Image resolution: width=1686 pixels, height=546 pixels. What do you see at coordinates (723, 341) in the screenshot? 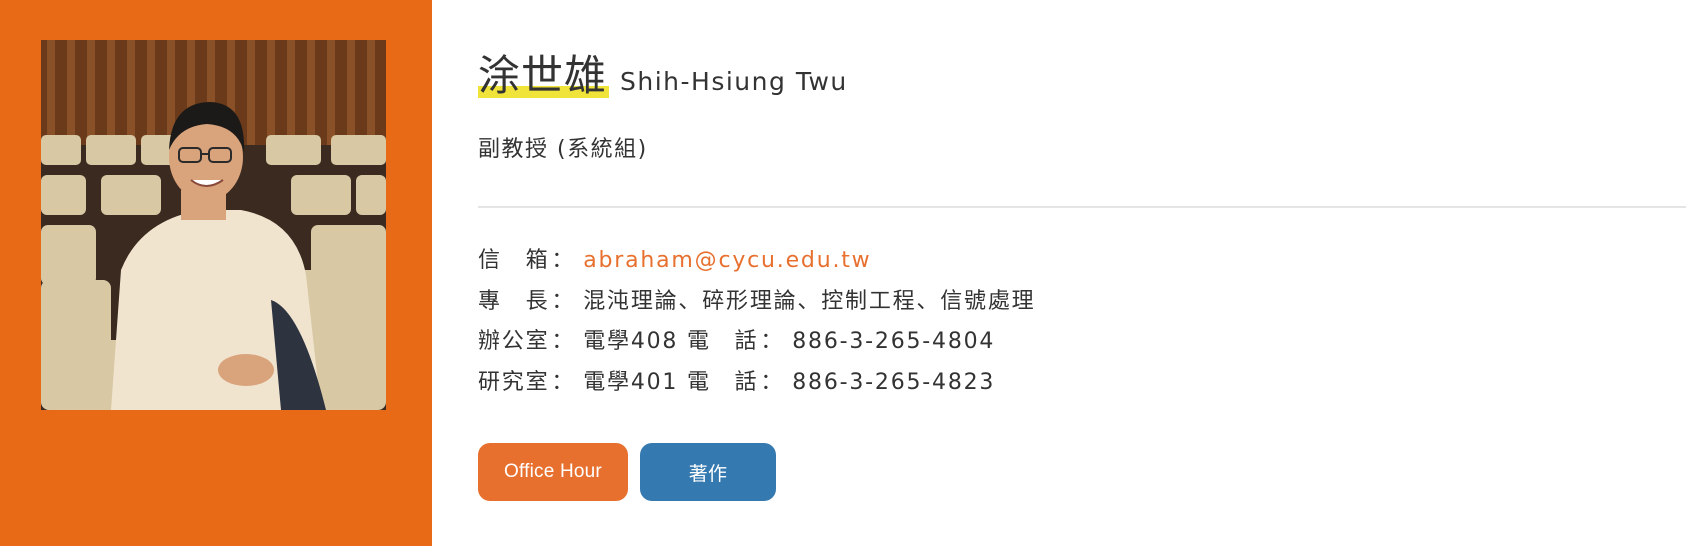
I see `office-phone-label: 電 話` at bounding box center [723, 341].